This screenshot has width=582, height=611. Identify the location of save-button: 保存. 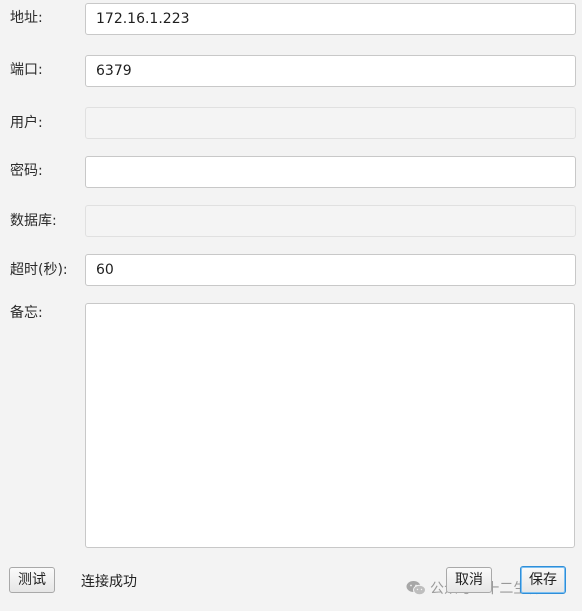
(543, 580).